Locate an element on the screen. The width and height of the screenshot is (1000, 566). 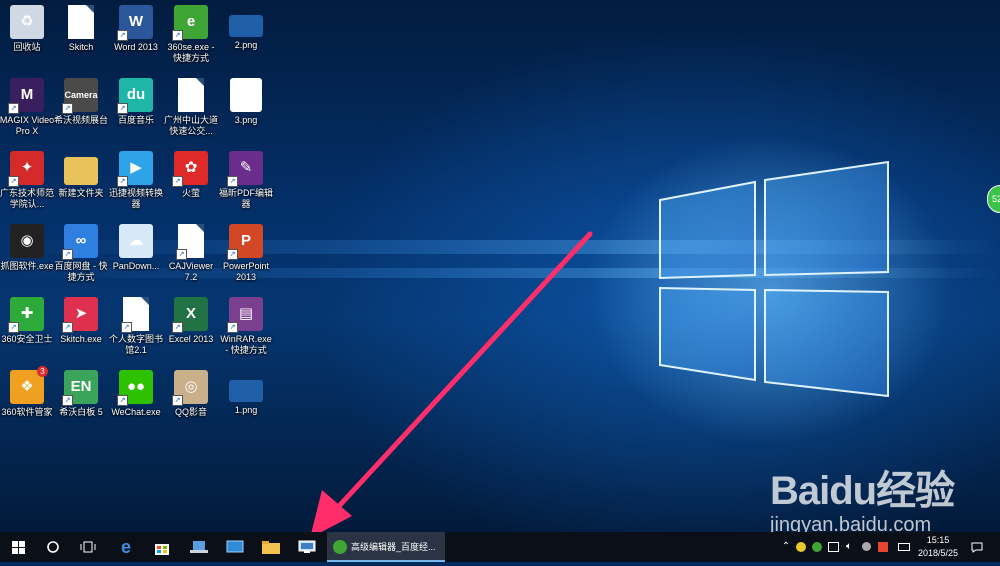
desktop-icon: ♻ 回收站 is located at coordinates (27, 29).